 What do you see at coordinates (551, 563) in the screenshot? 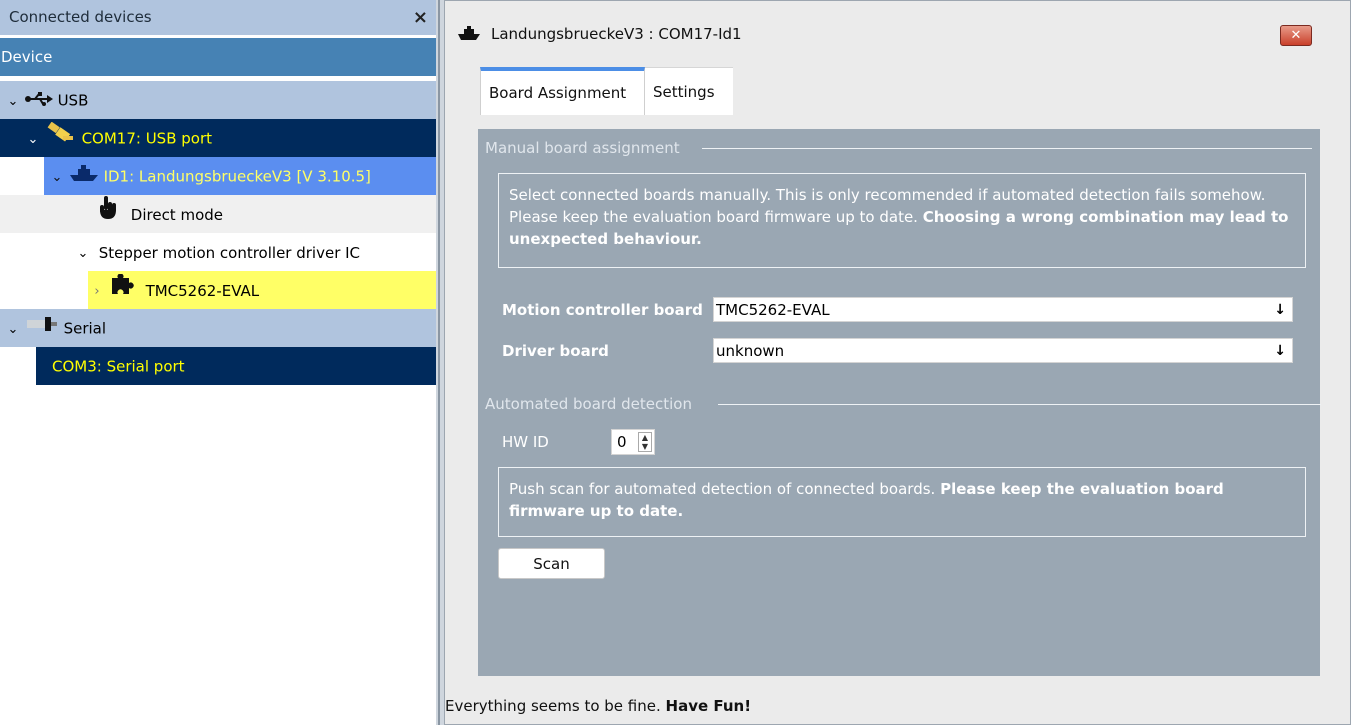
I see `scan-button: Scan` at bounding box center [551, 563].